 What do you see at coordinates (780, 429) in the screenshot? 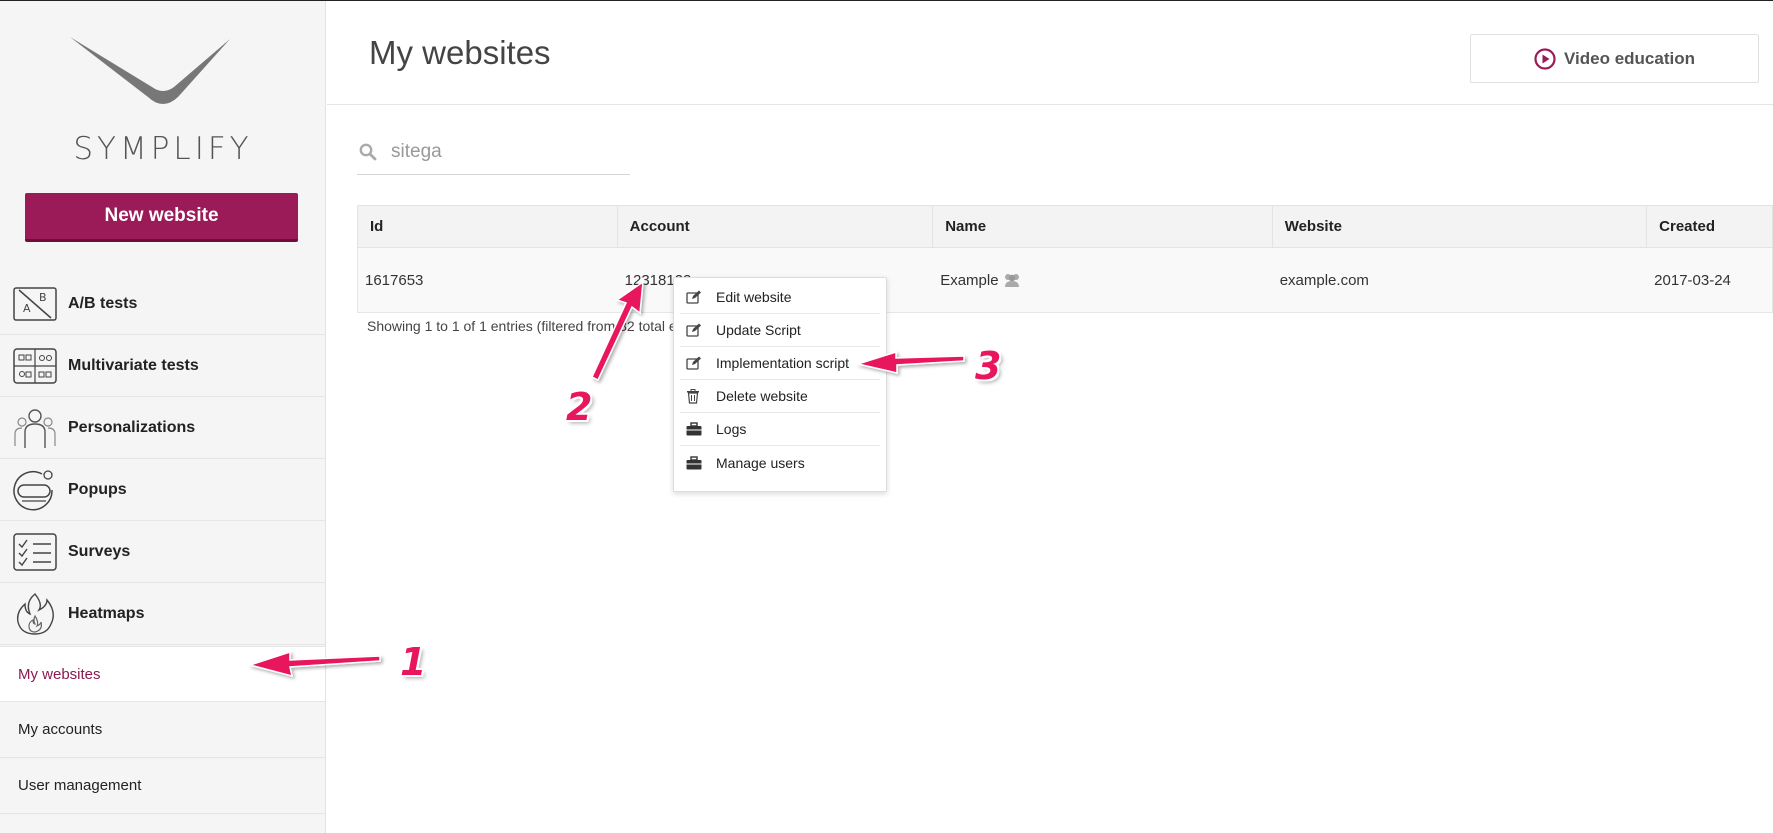
I see `menu-item-logs: Logs` at bounding box center [780, 429].